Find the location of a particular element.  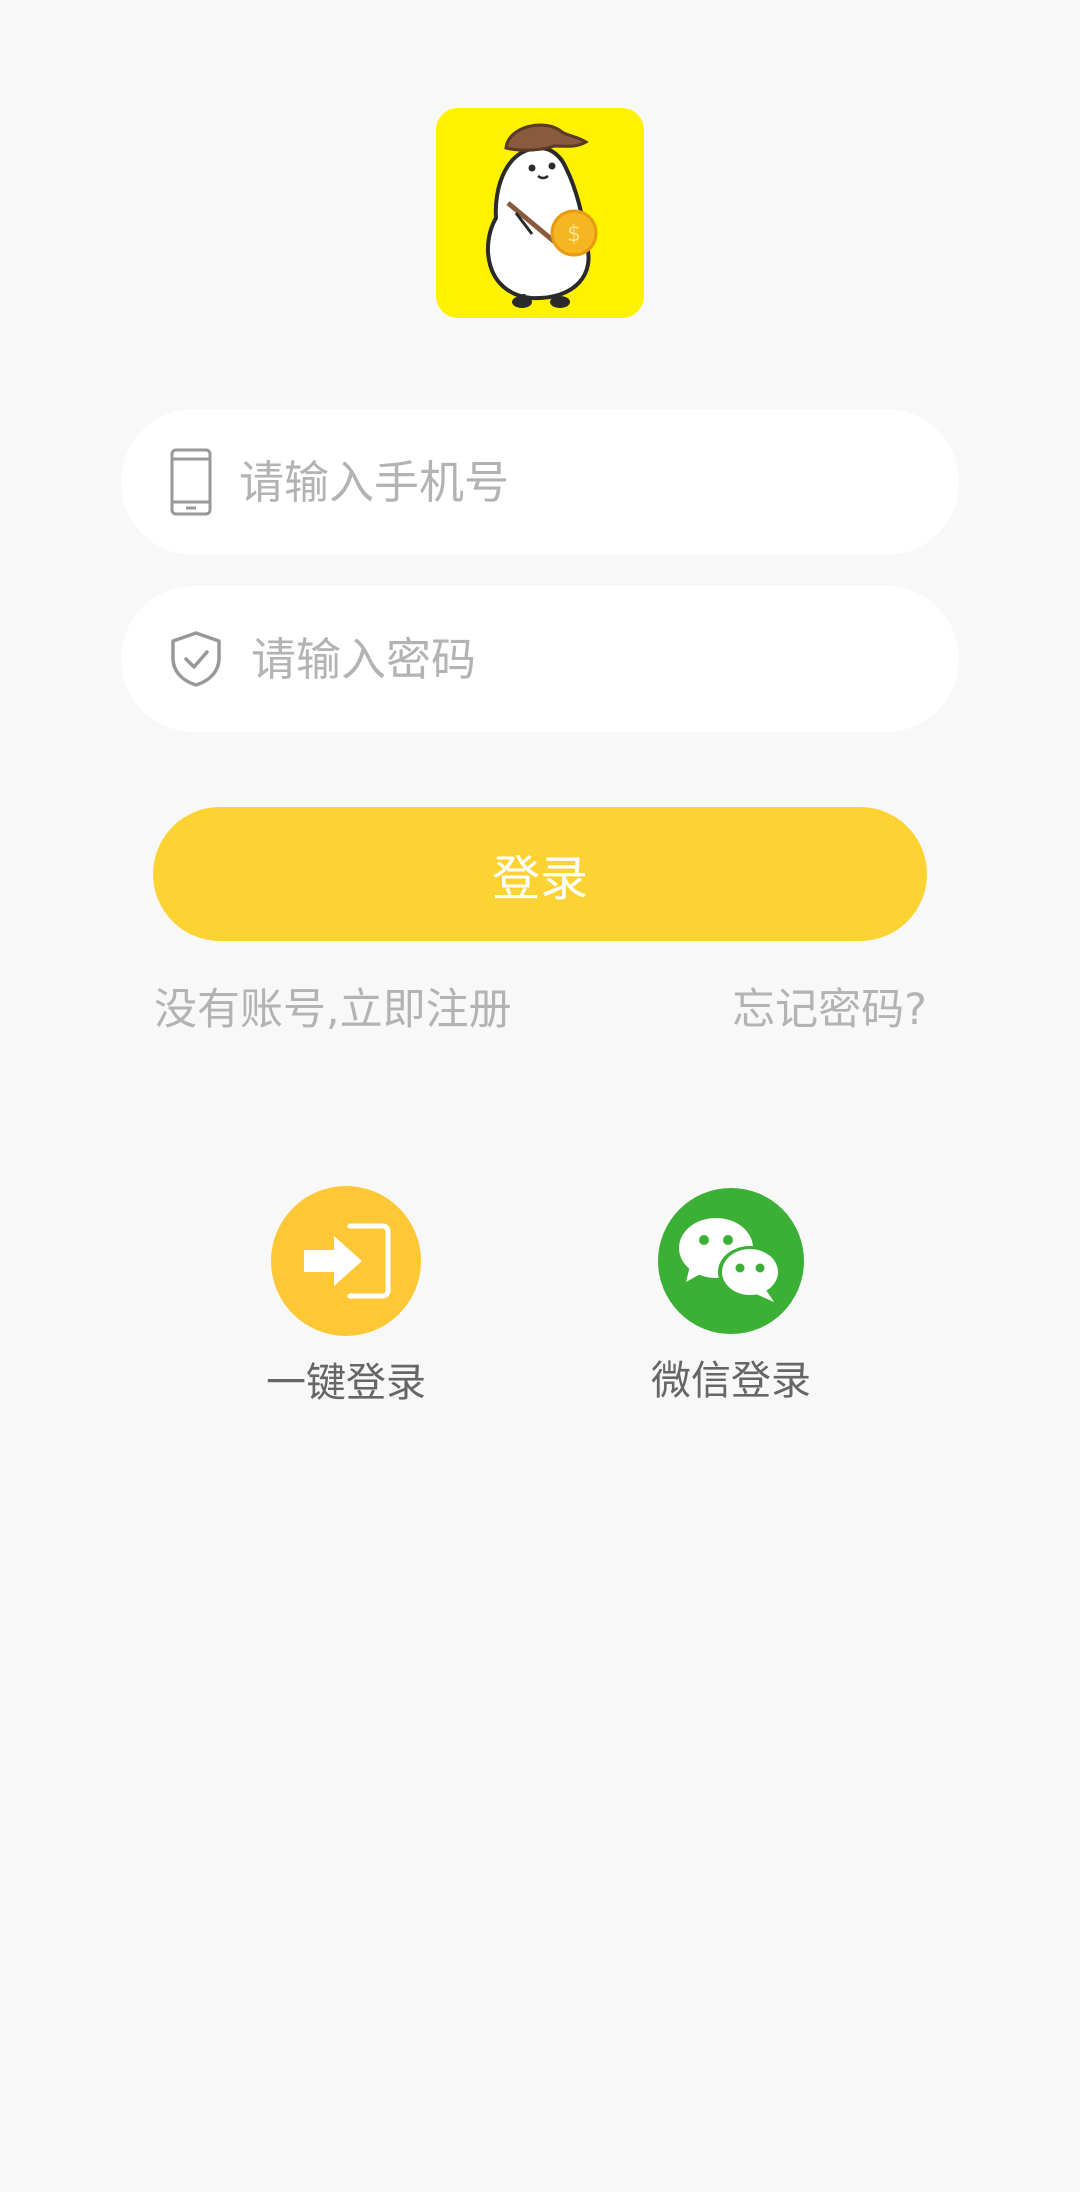

quick-login-button: 一键登录 is located at coordinates (346, 1297).